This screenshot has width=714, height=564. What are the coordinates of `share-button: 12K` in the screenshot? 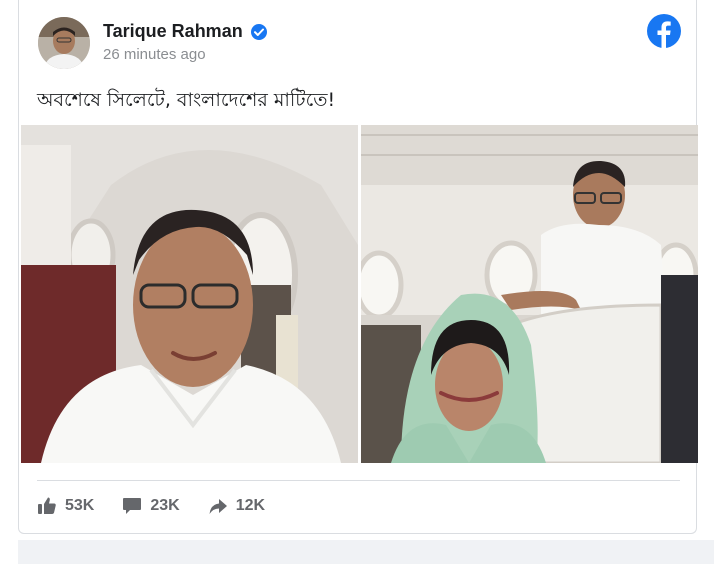 It's located at (236, 506).